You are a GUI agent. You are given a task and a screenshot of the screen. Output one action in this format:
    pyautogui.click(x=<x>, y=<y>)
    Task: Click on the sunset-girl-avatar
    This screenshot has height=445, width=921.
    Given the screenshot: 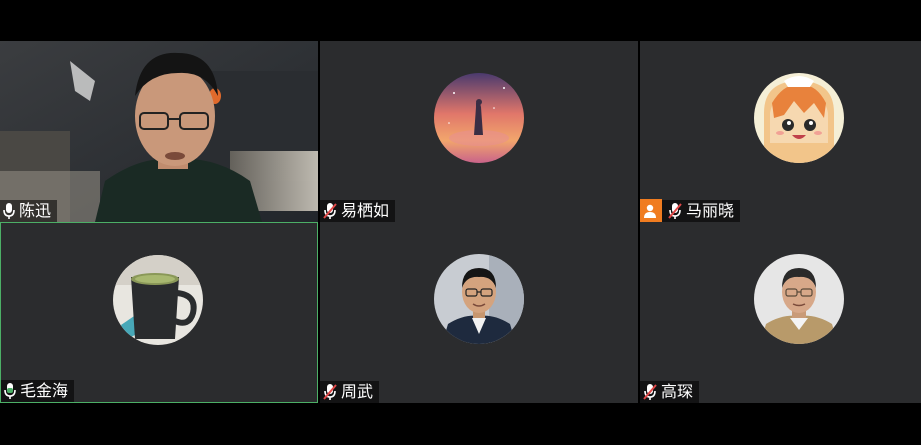 What is the action you would take?
    pyautogui.click(x=479, y=118)
    